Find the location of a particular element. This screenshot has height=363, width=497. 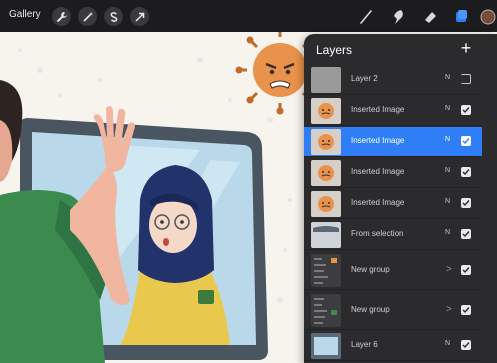

smudge-icon is located at coordinates (398, 17).